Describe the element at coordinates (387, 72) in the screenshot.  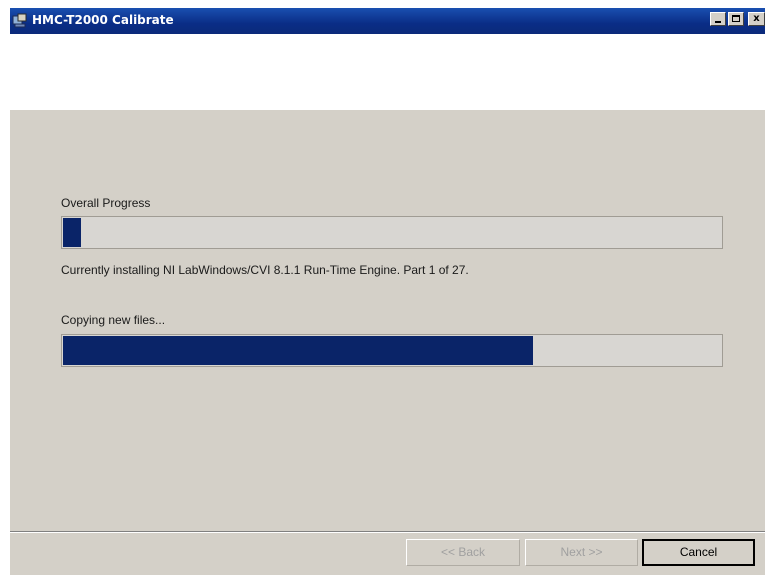
I see `header-panel` at that location.